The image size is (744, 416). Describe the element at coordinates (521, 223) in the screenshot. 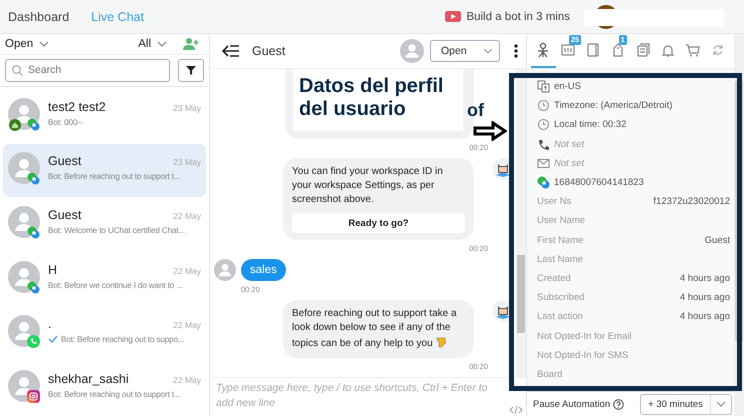

I see `scrollbar` at that location.